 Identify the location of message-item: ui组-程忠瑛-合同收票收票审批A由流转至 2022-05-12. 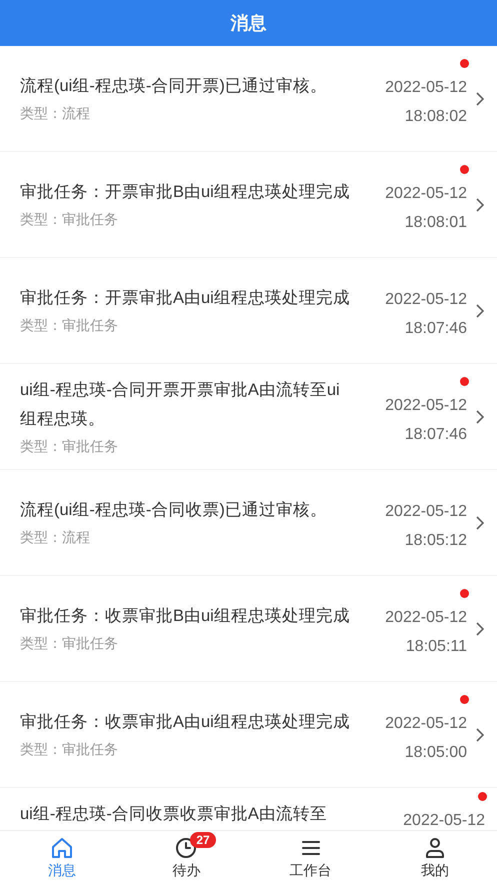
(248, 809).